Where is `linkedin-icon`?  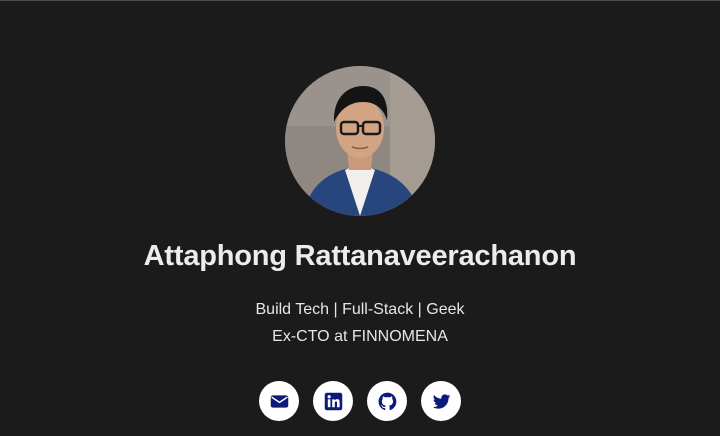 linkedin-icon is located at coordinates (333, 401).